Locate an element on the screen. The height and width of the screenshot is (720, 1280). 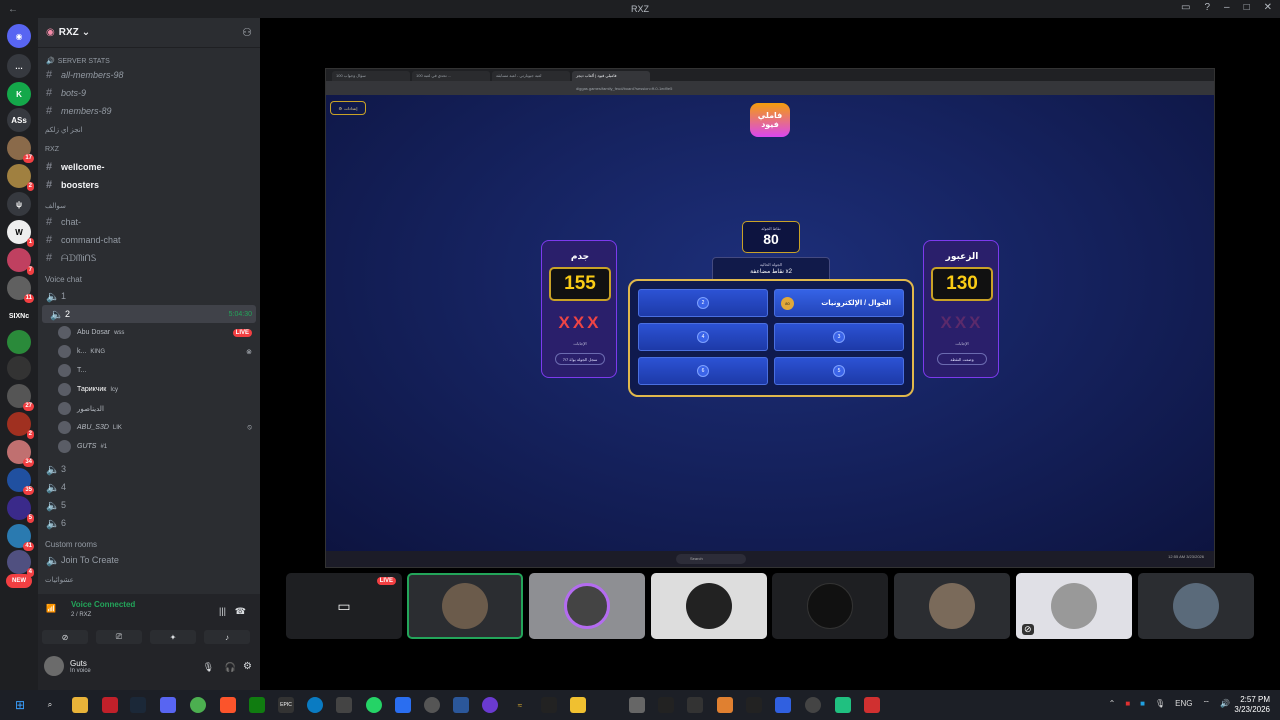
epic-games-icon: EPIC is located at coordinates (286, 705).